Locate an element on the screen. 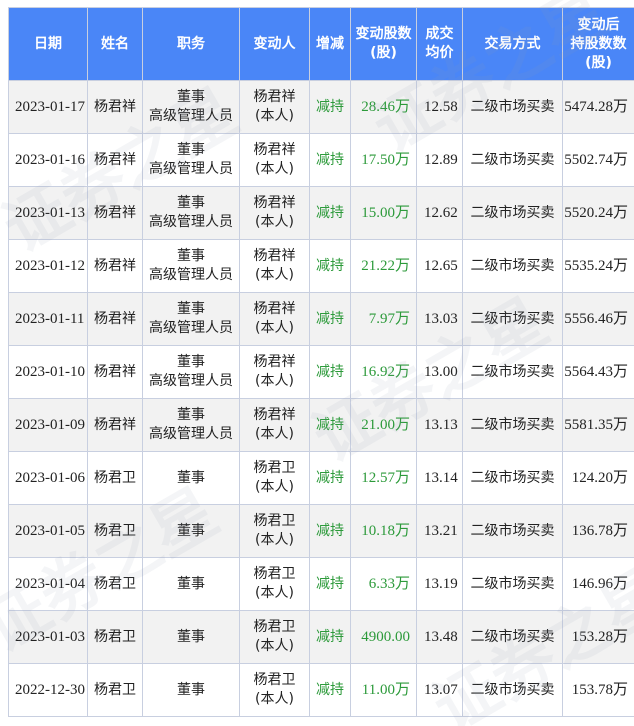 This screenshot has width=634, height=726. cell-change-shares: 6.33万 is located at coordinates (383, 584).